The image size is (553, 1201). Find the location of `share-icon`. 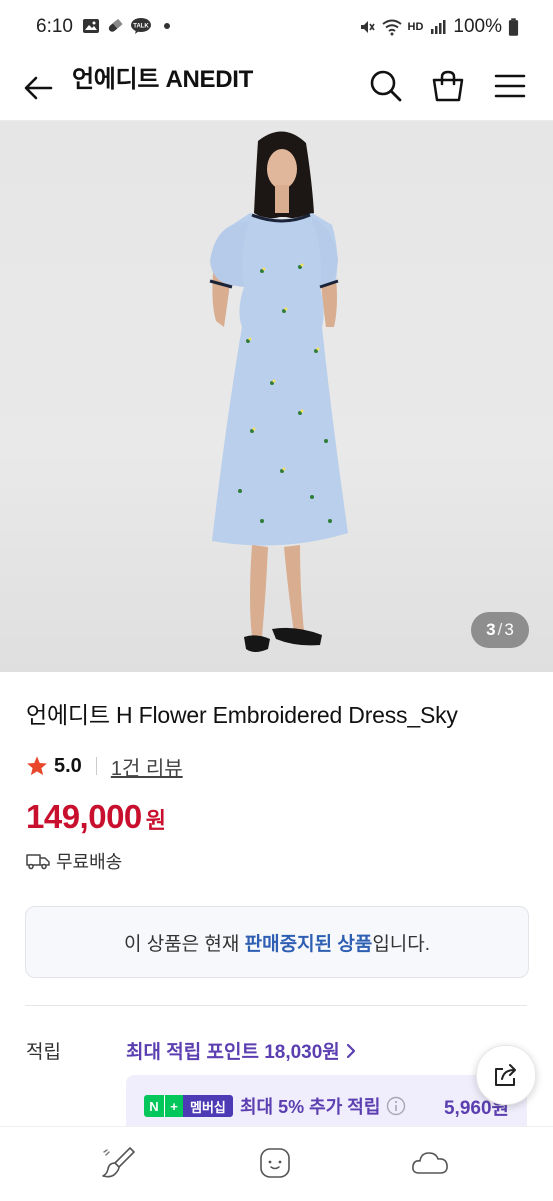

share-icon is located at coordinates (505, 1075).